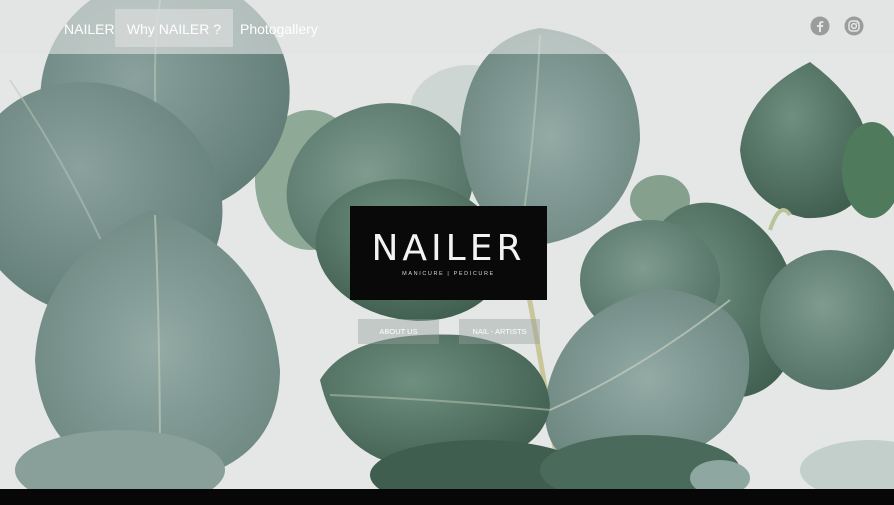 This screenshot has width=894, height=505. Describe the element at coordinates (89, 28) in the screenshot. I see `nav-item-nailer: NAILER` at that location.